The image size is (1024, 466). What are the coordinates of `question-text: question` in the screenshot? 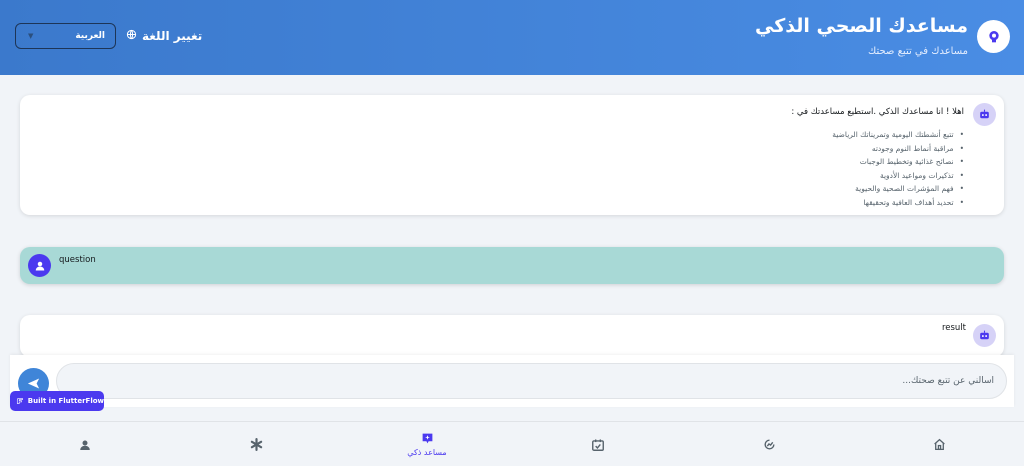 It's located at (77, 260).